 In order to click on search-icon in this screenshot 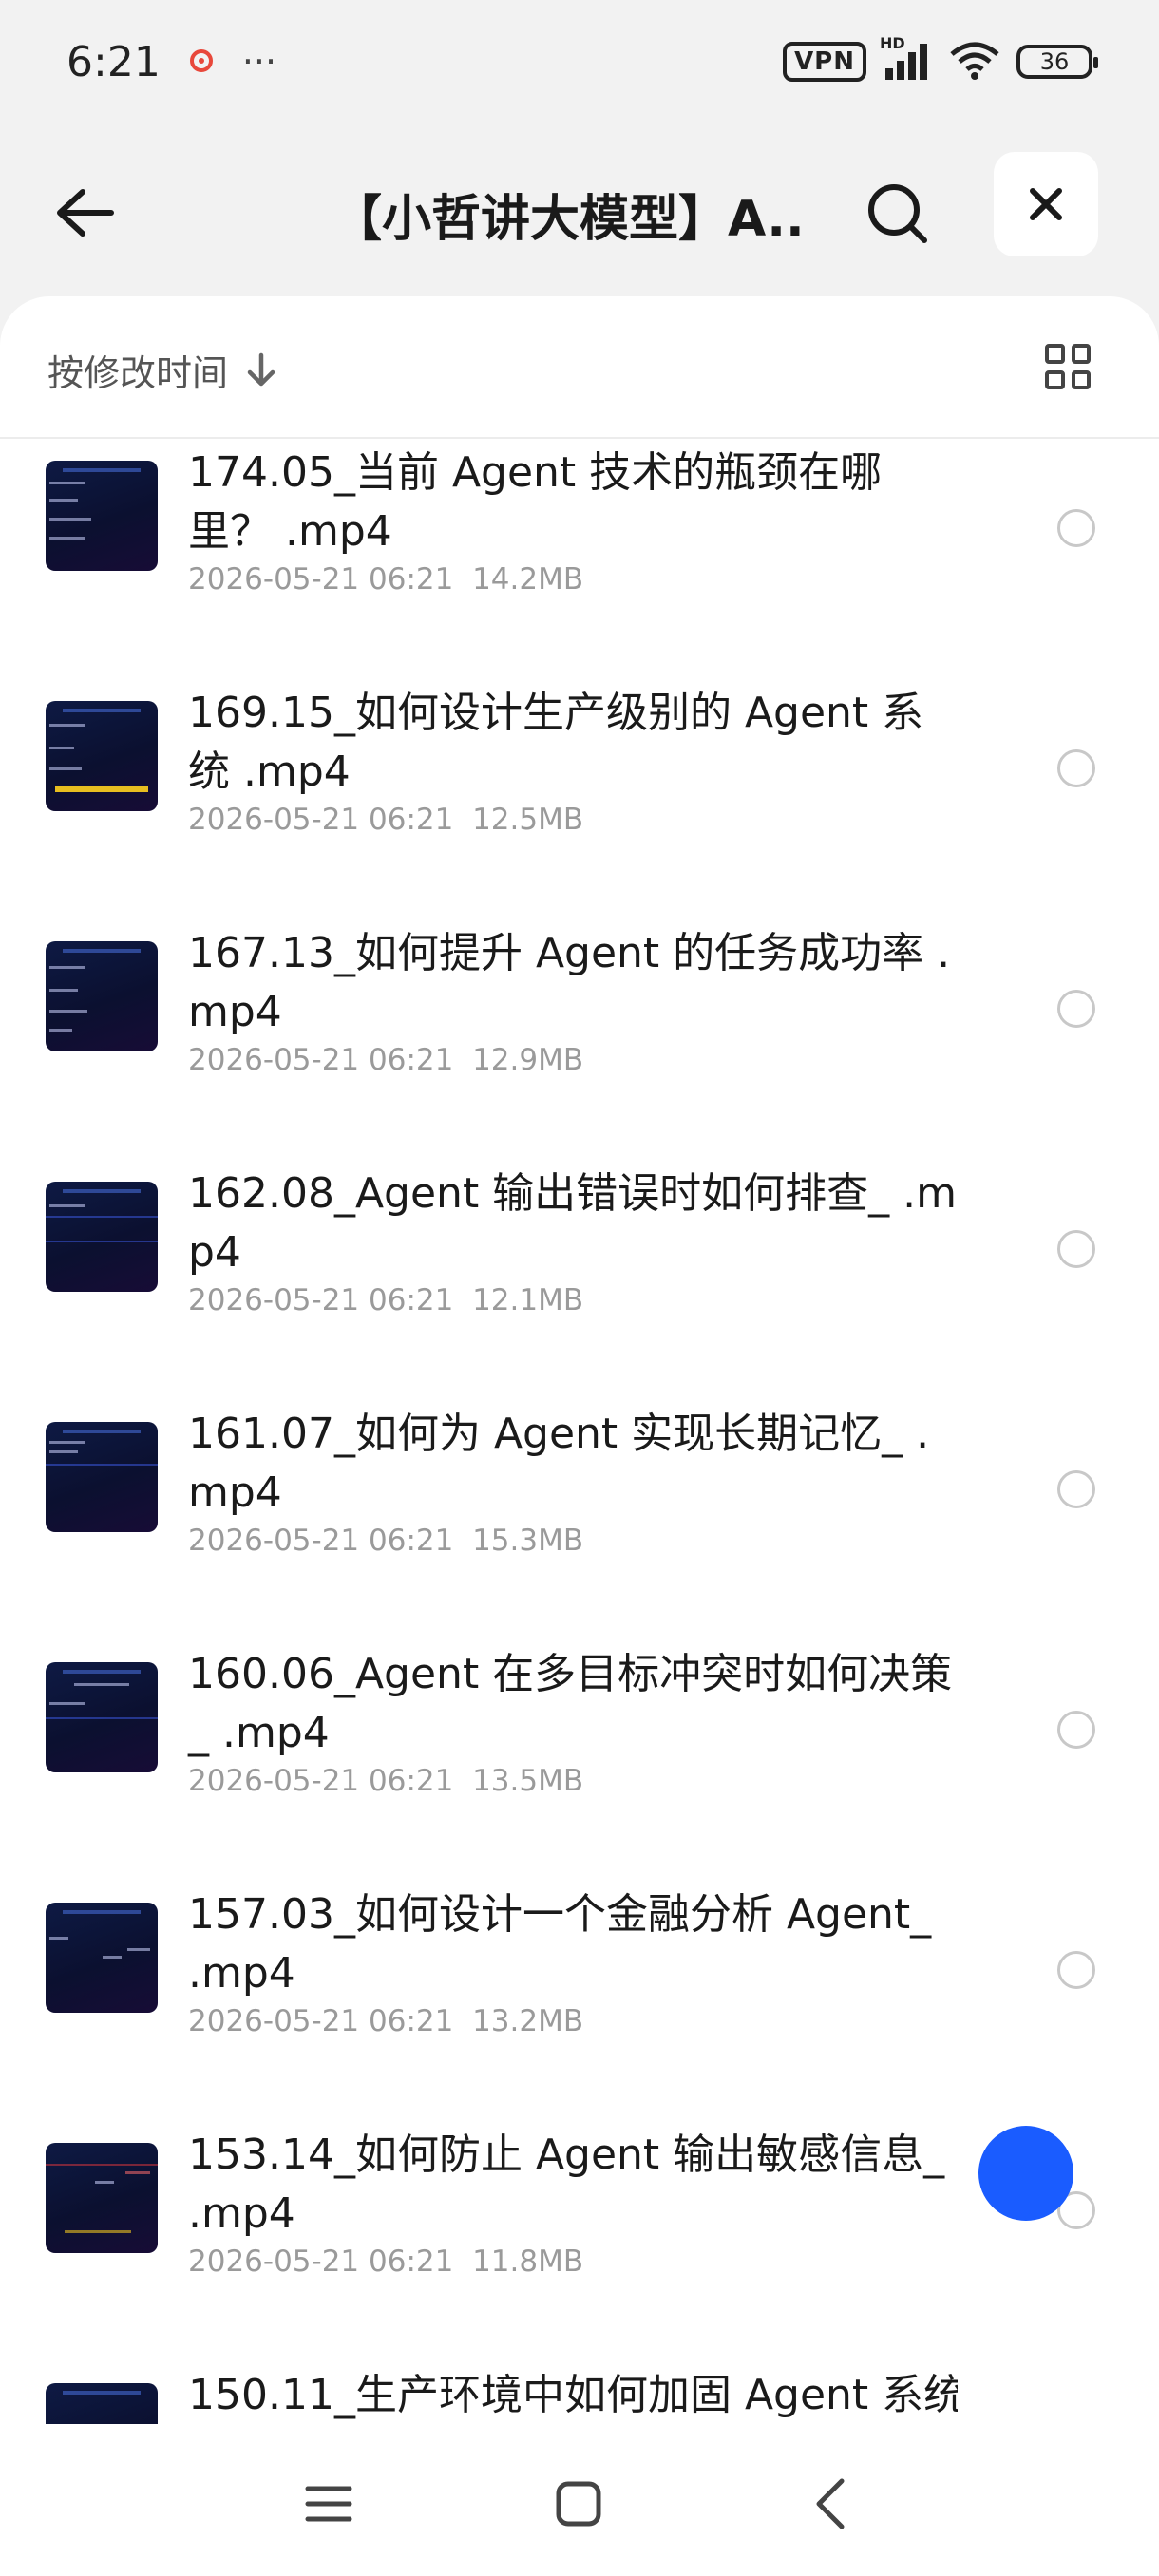, I will do `click(897, 213)`.